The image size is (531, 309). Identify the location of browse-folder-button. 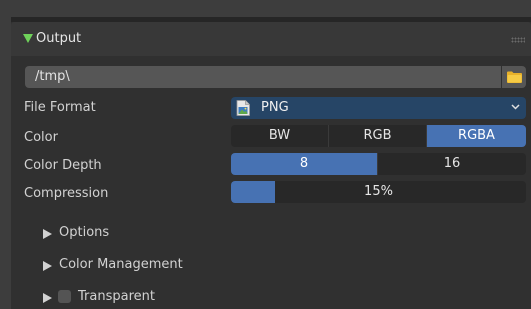
(514, 77).